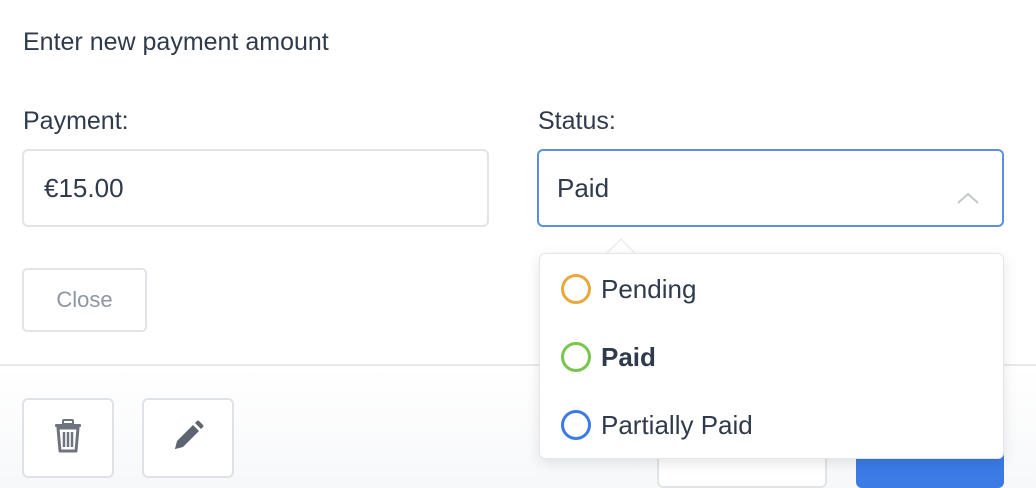 The image size is (1036, 488). I want to click on option-label: Pending, so click(649, 288).